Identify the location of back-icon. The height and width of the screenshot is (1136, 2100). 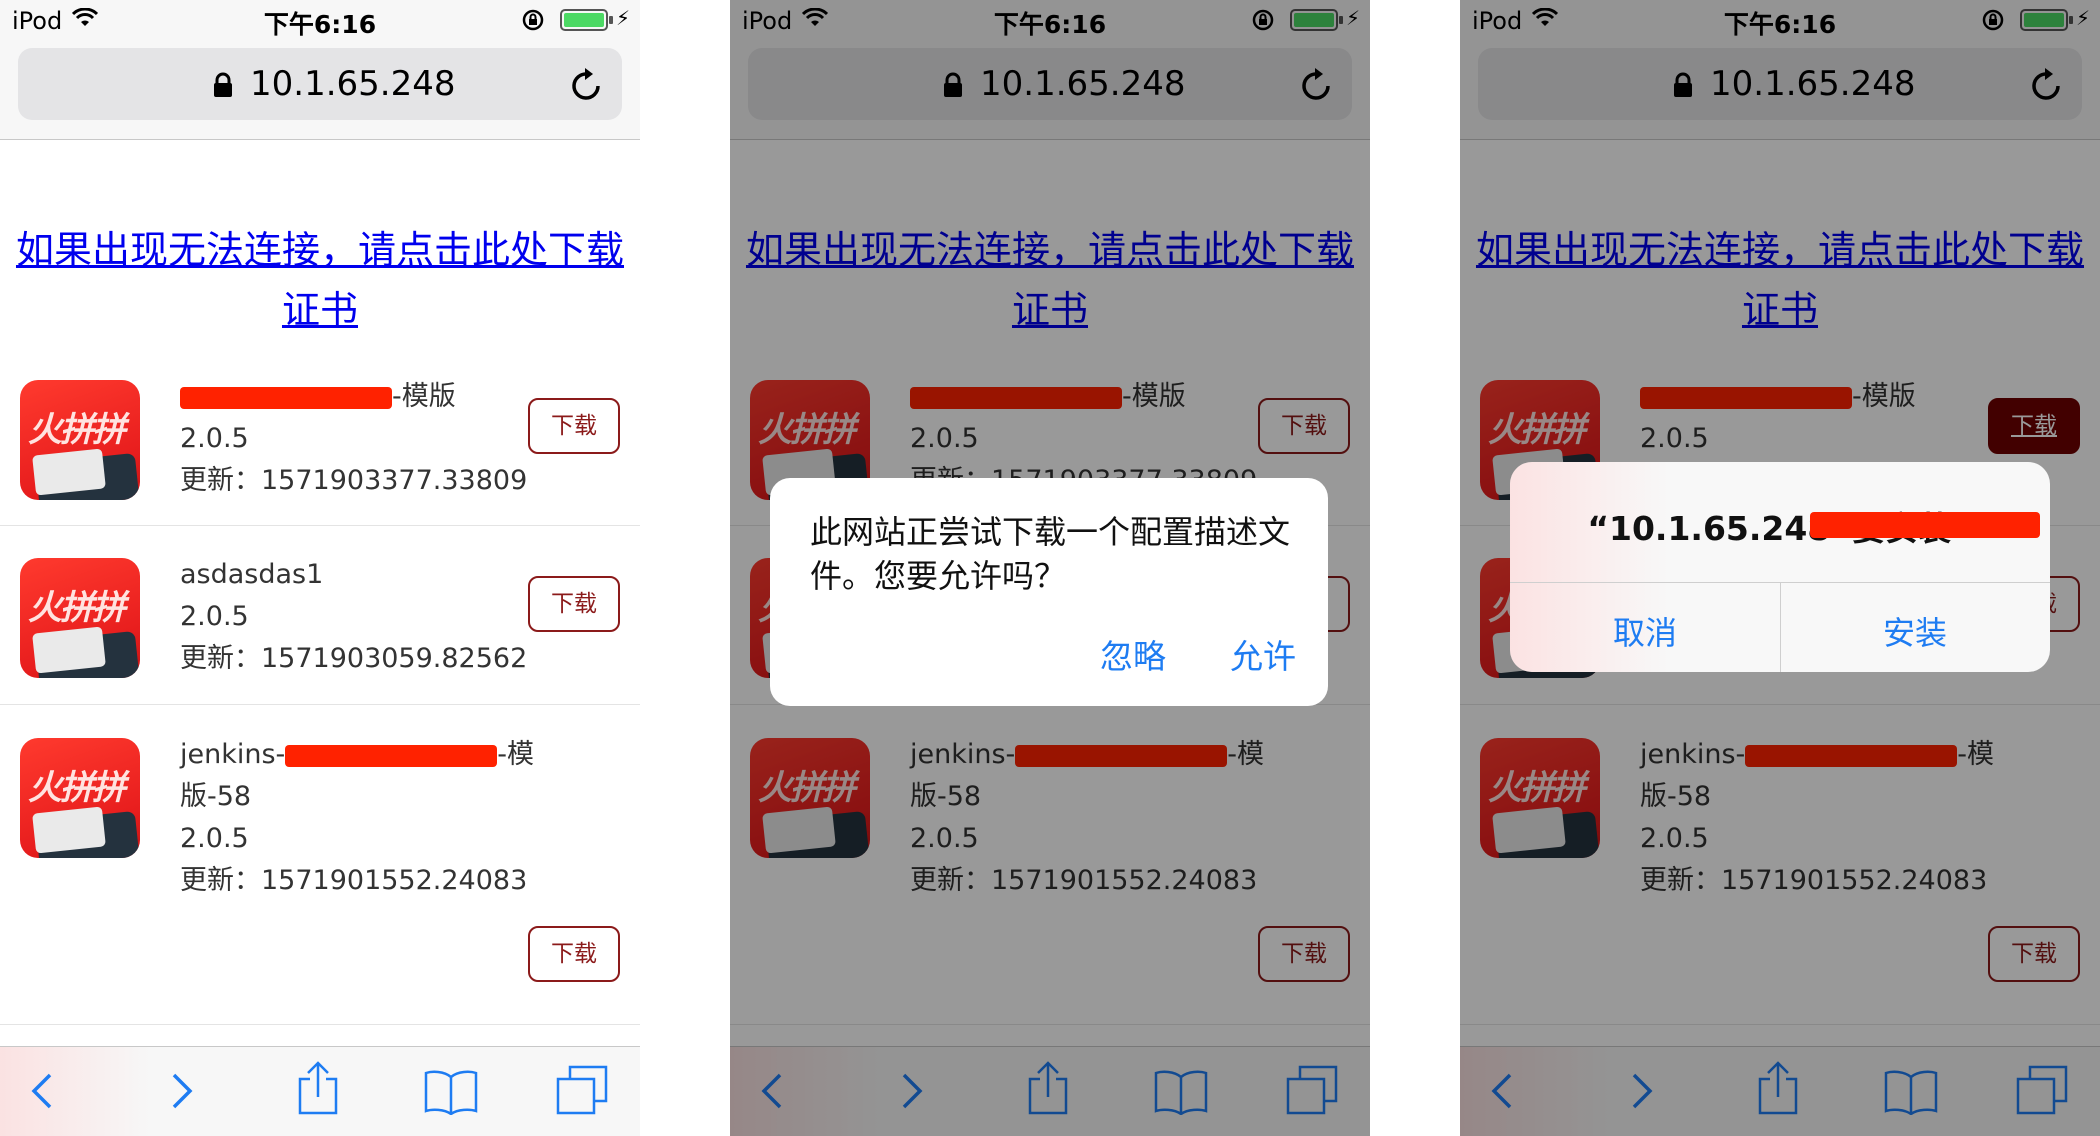
(42, 1093).